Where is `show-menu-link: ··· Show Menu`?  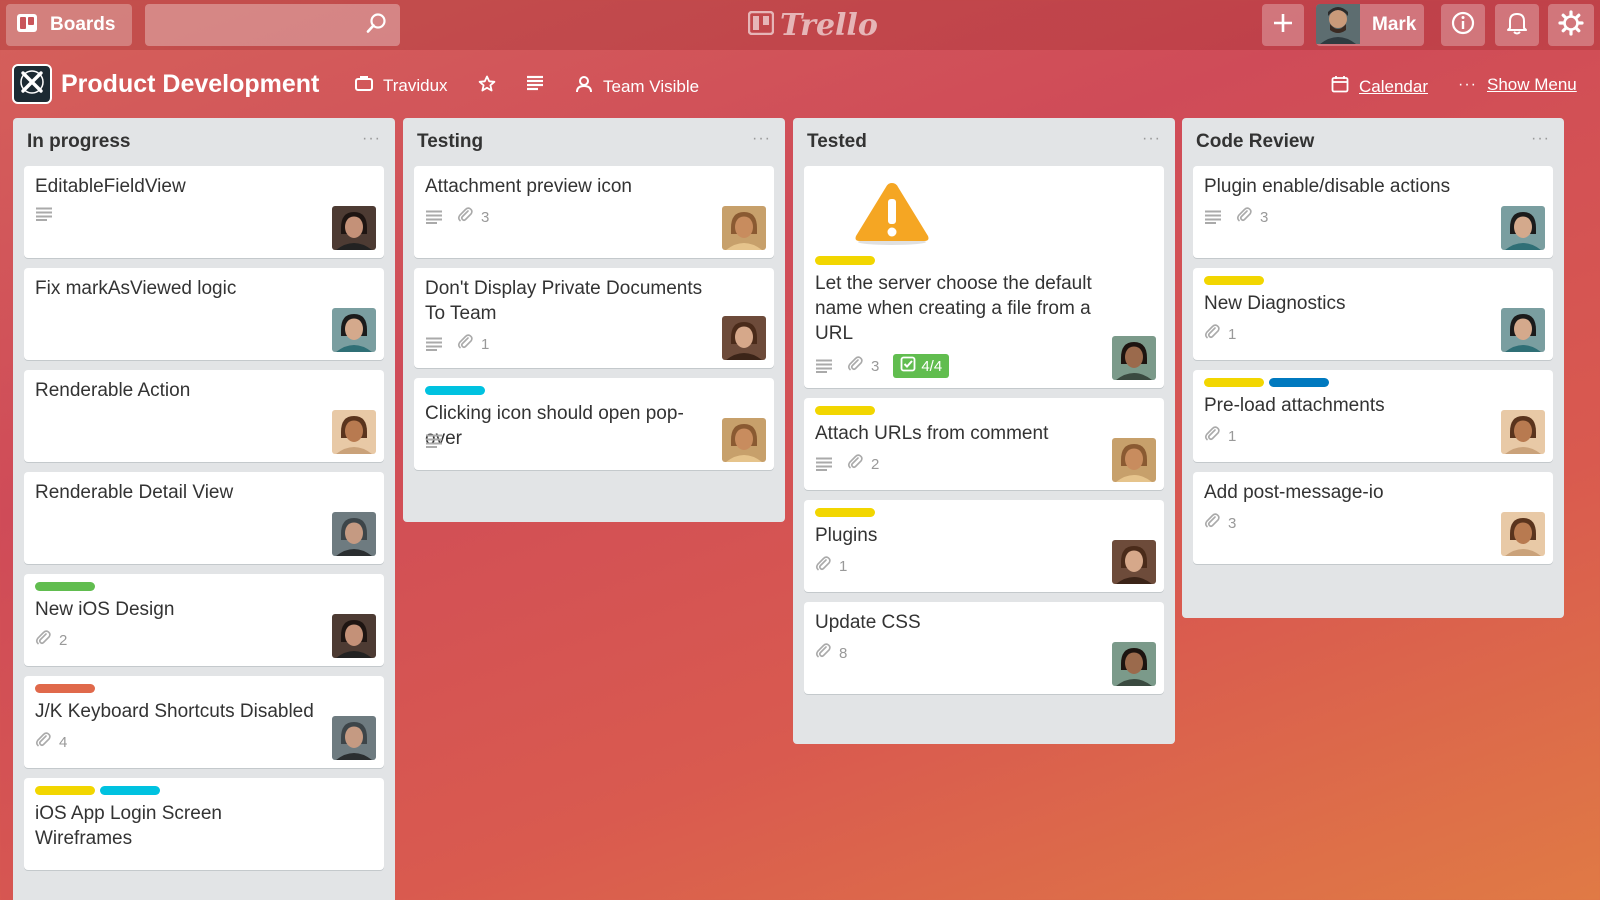
show-menu-link: ··· Show Menu is located at coordinates (1517, 85).